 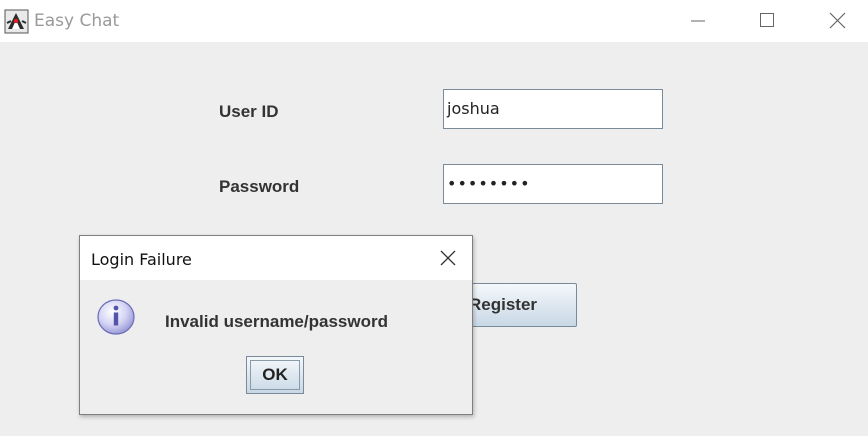 I want to click on password-label: Password, so click(x=259, y=186).